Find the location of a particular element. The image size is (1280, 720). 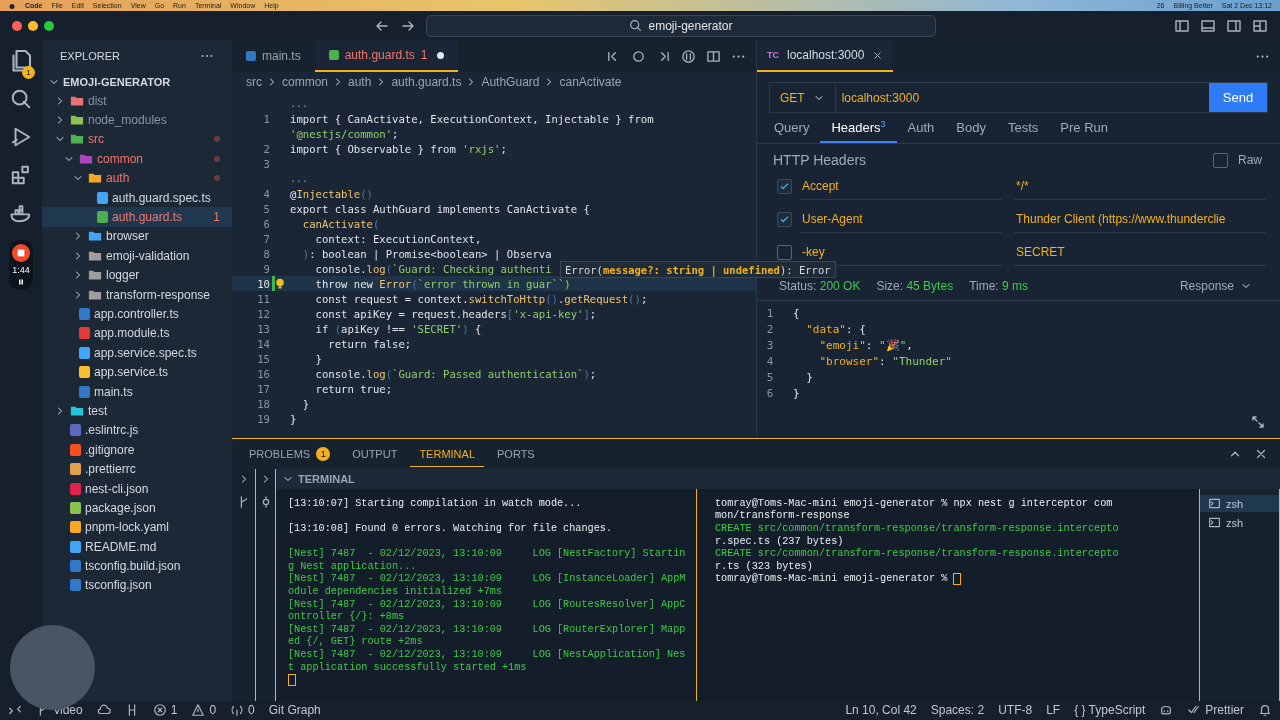

terminal-line: ed {/, GET} route +2ms is located at coordinates (355, 642).